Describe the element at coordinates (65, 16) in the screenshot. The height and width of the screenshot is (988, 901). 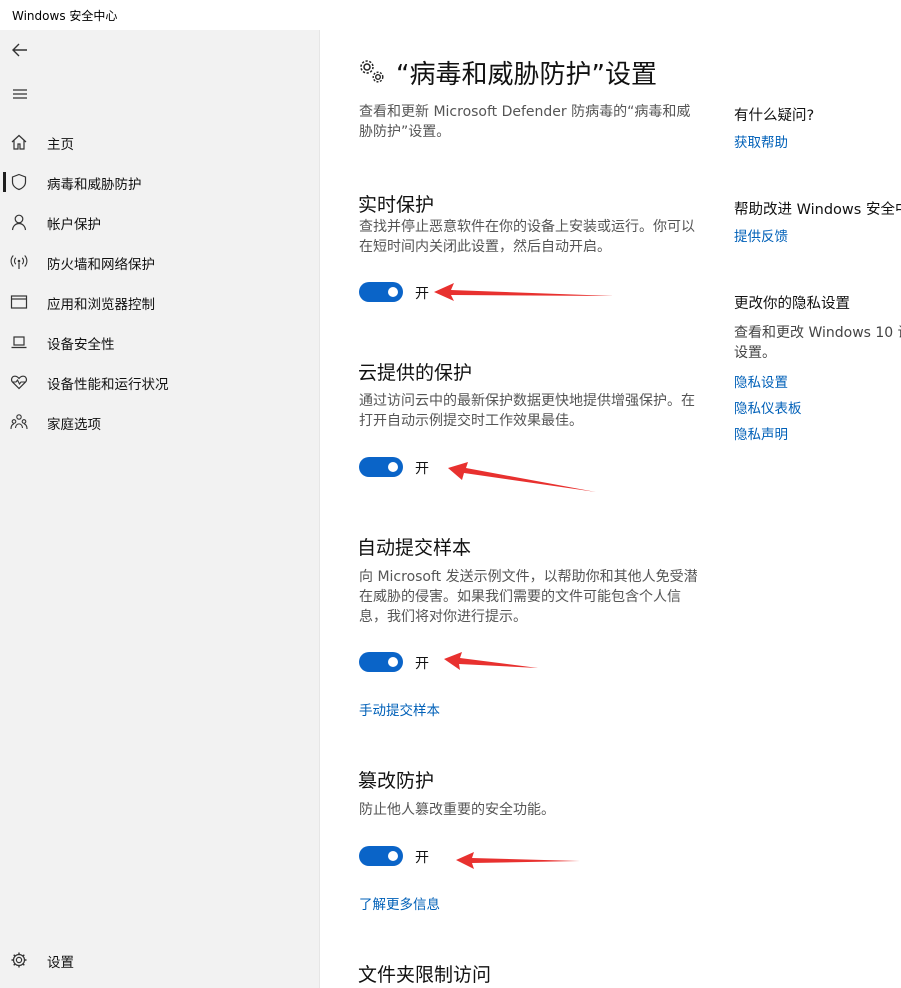
I see `window-title: Windows 安全中心` at that location.